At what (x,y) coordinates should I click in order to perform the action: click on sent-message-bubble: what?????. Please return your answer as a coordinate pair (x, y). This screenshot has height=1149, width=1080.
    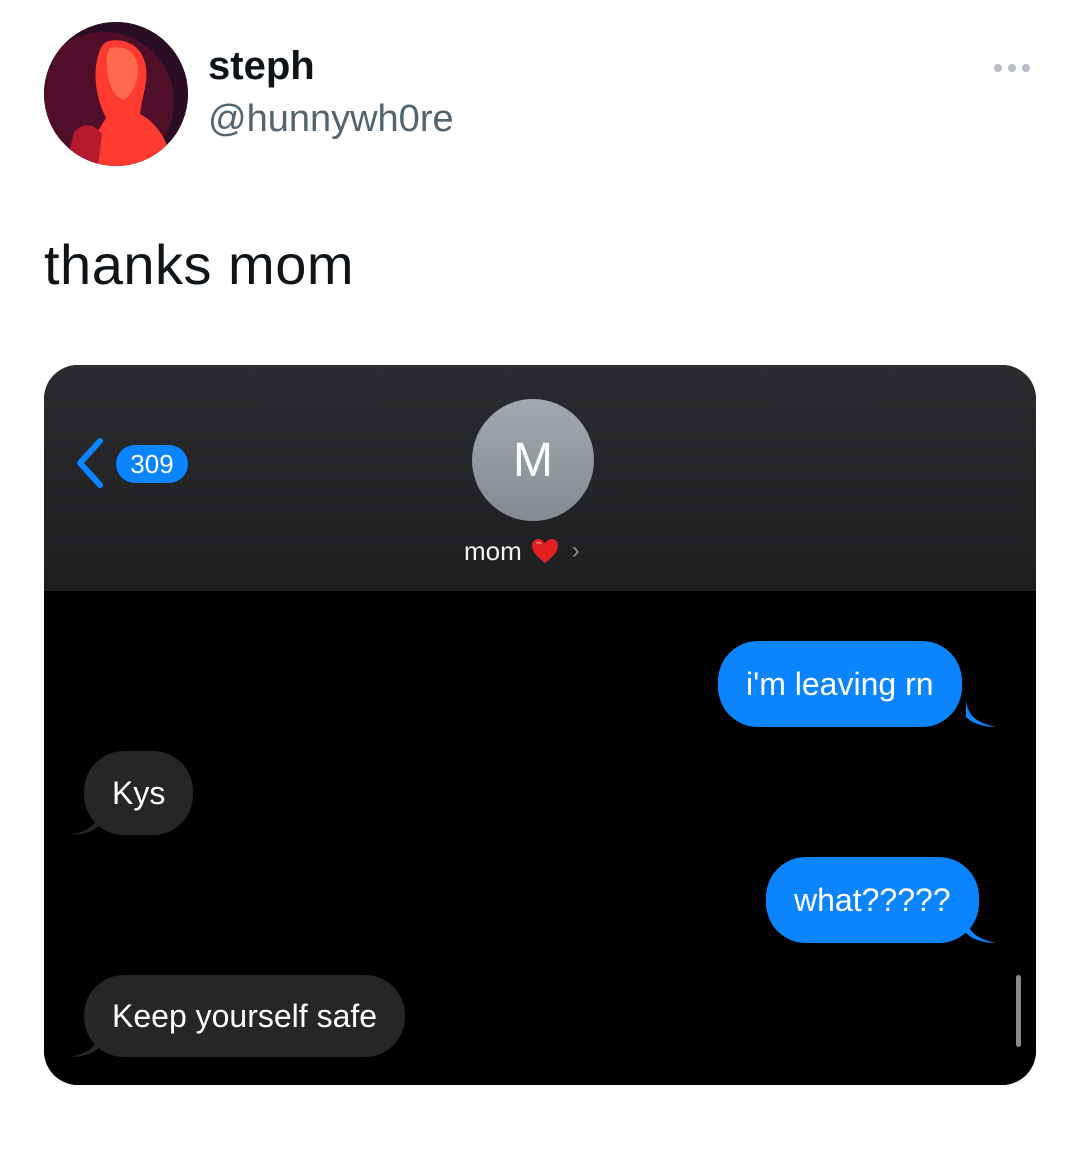
    Looking at the image, I should click on (872, 900).